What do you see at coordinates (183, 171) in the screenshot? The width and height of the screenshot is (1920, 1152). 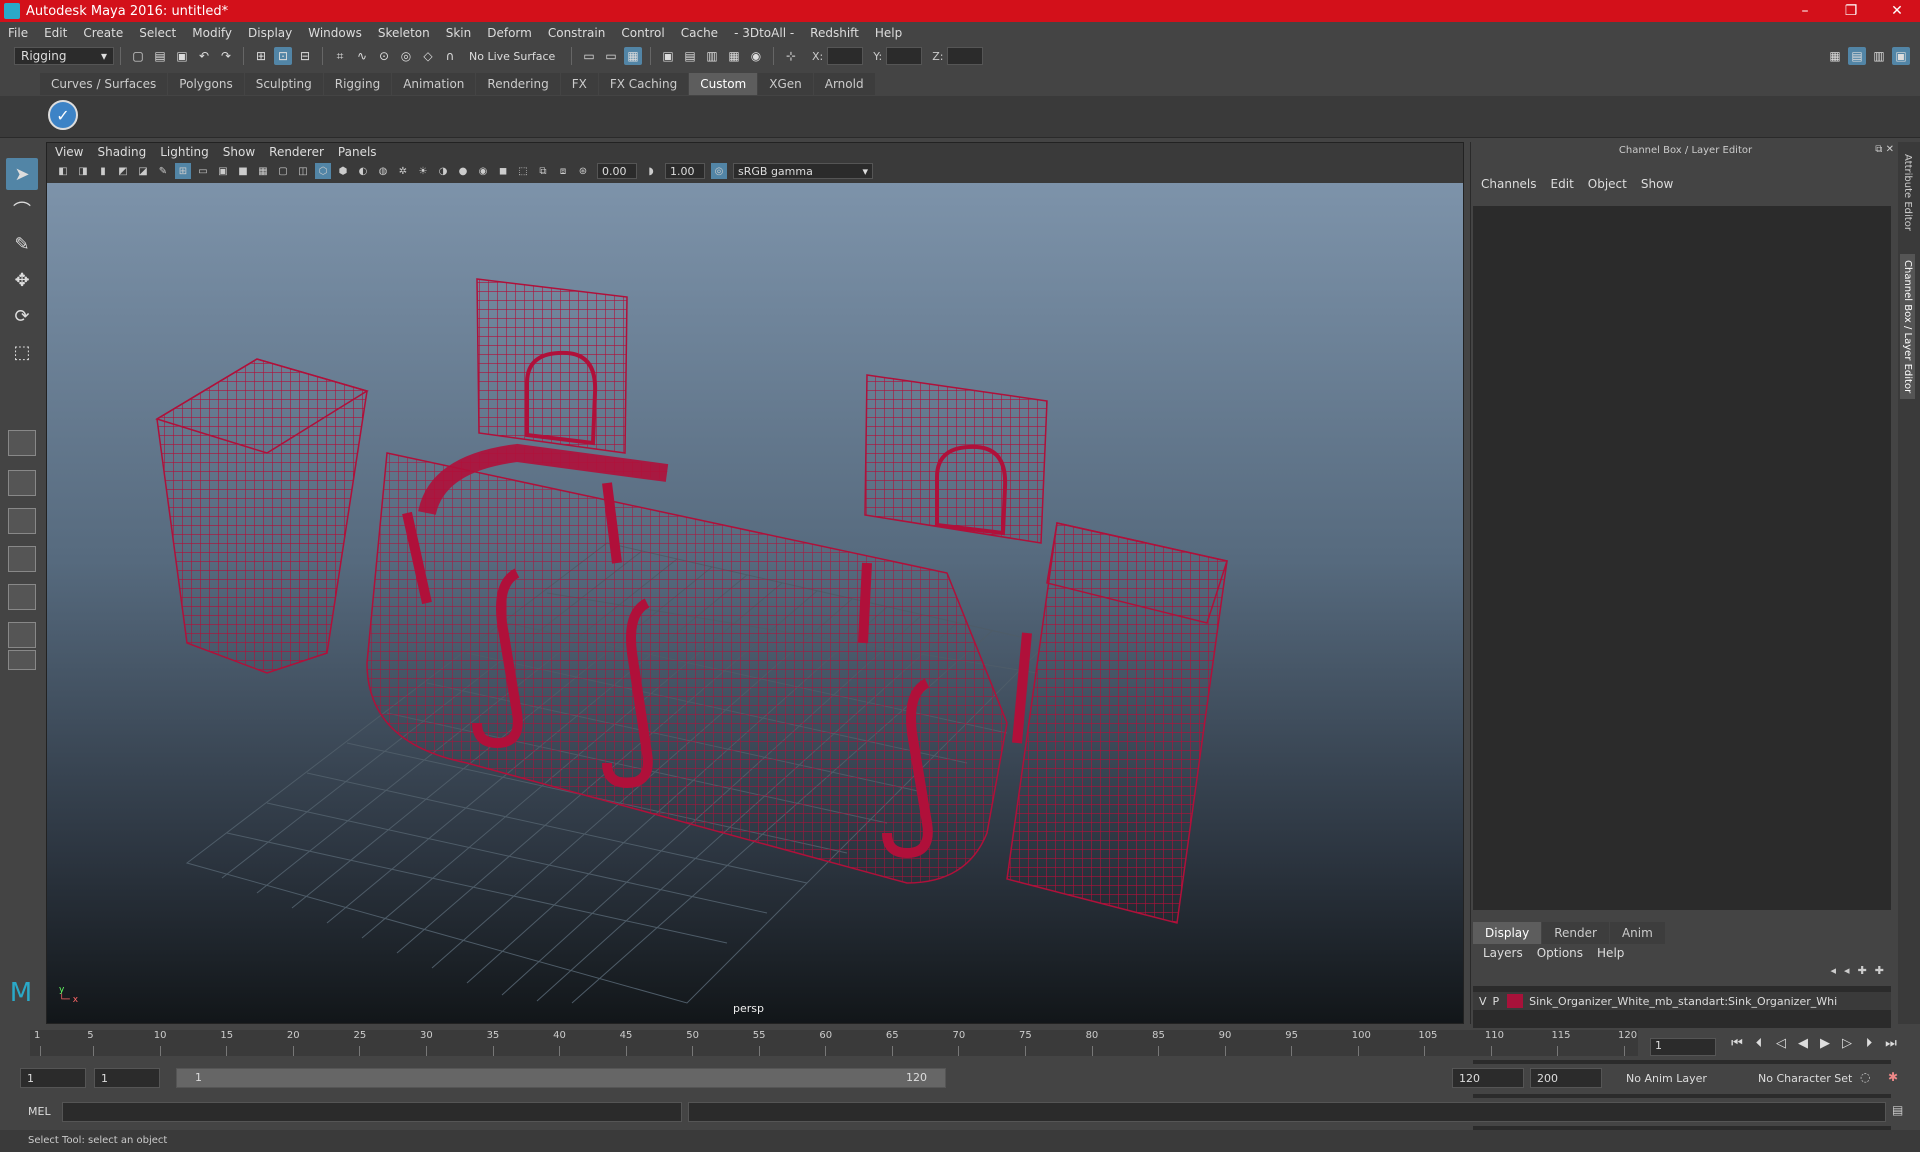 I see `grid-icon: ⊞` at bounding box center [183, 171].